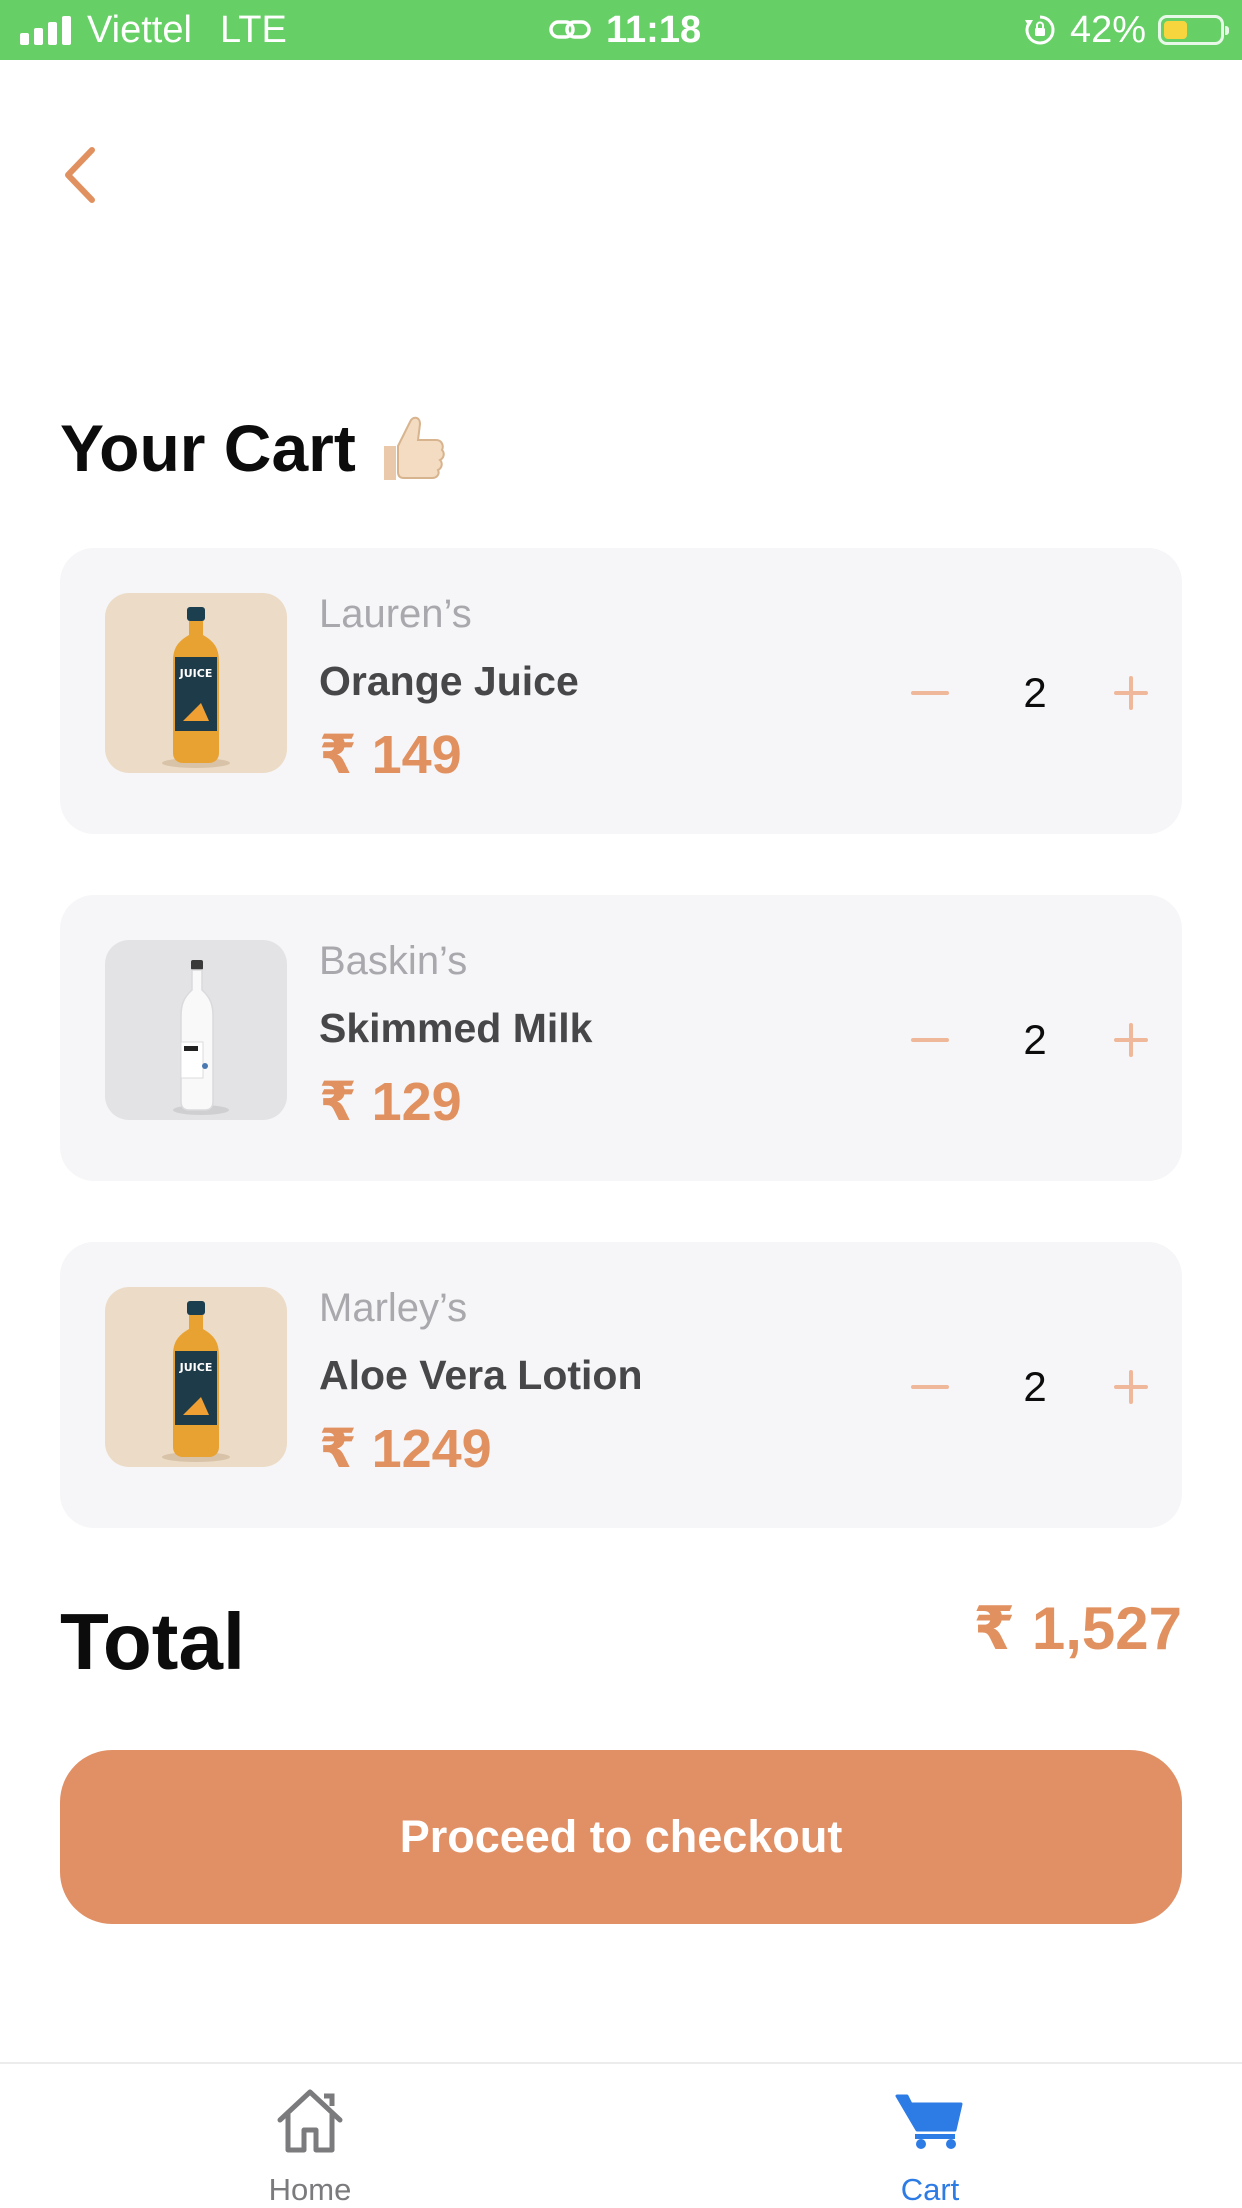 The width and height of the screenshot is (1242, 2208). Describe the element at coordinates (1193, 30) in the screenshot. I see `battery-icon` at that location.